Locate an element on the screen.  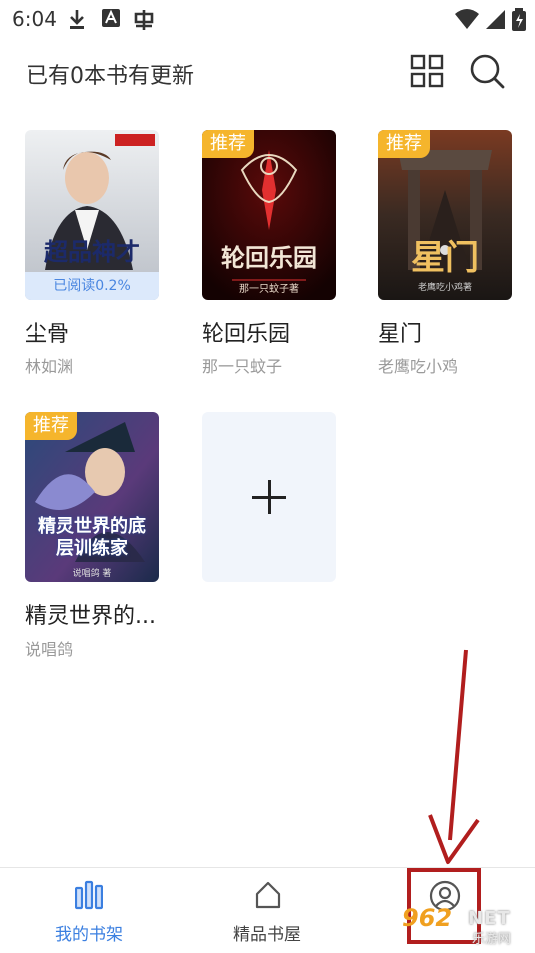
nav-tab-bookshelf: 我的书架 is located at coordinates (89, 910).